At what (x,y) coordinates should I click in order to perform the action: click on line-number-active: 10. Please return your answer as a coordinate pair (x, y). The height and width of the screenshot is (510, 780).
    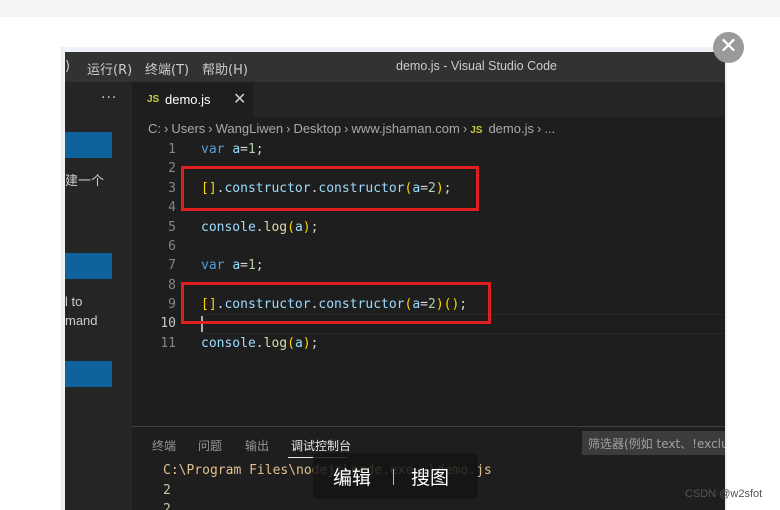
    Looking at the image, I should click on (168, 323).